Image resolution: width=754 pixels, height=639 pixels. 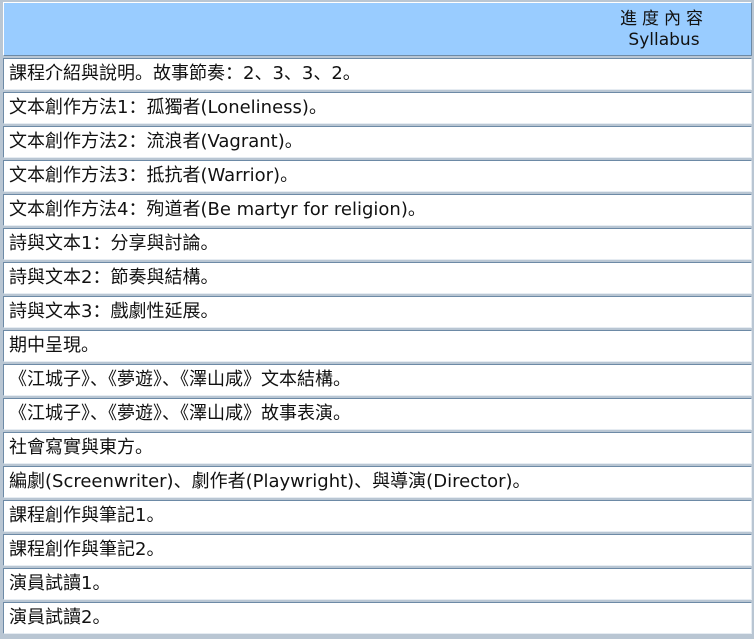 What do you see at coordinates (377, 448) in the screenshot?
I see `syllabus-row: 社會寫實與東方。` at bounding box center [377, 448].